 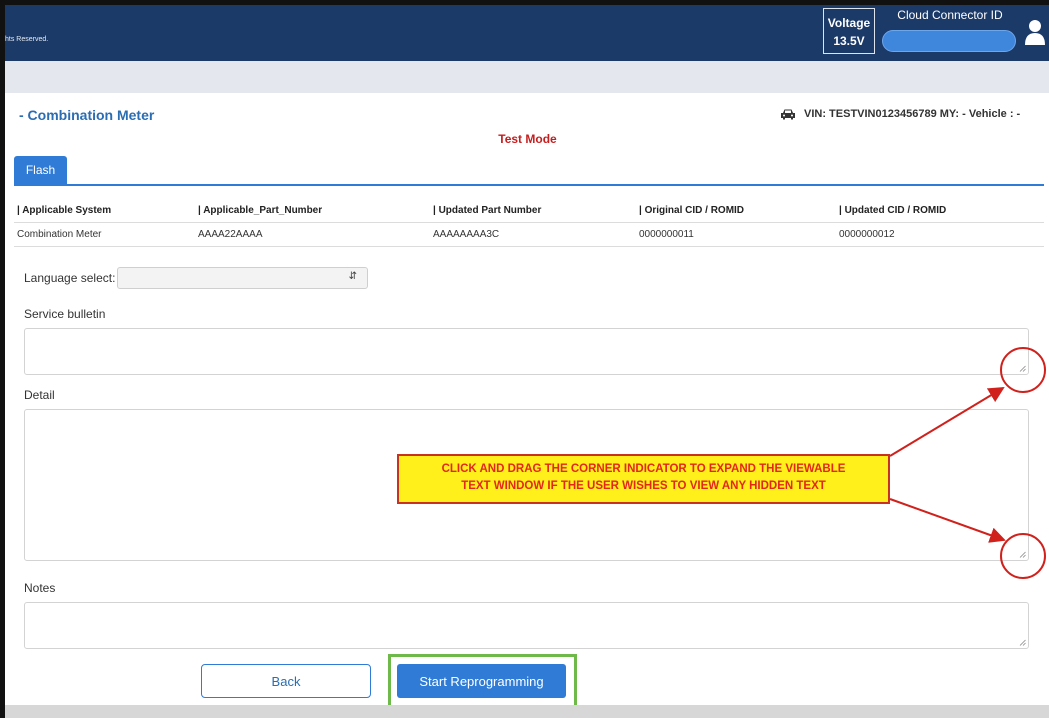 What do you see at coordinates (526, 625) in the screenshot?
I see `notes-textarea` at bounding box center [526, 625].